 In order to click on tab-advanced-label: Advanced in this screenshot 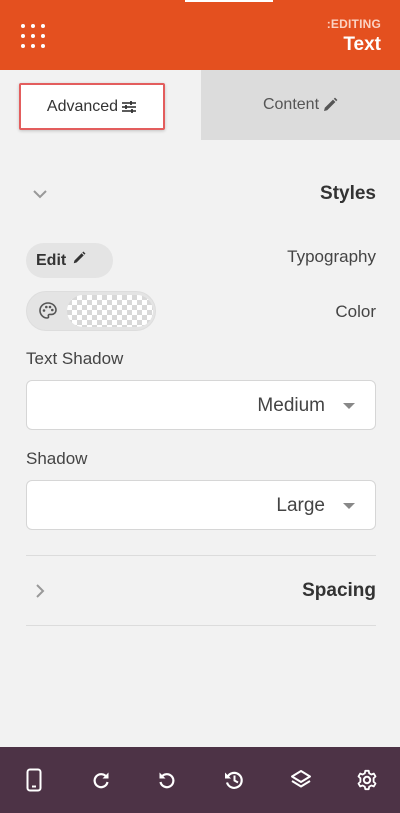, I will do `click(82, 106)`.